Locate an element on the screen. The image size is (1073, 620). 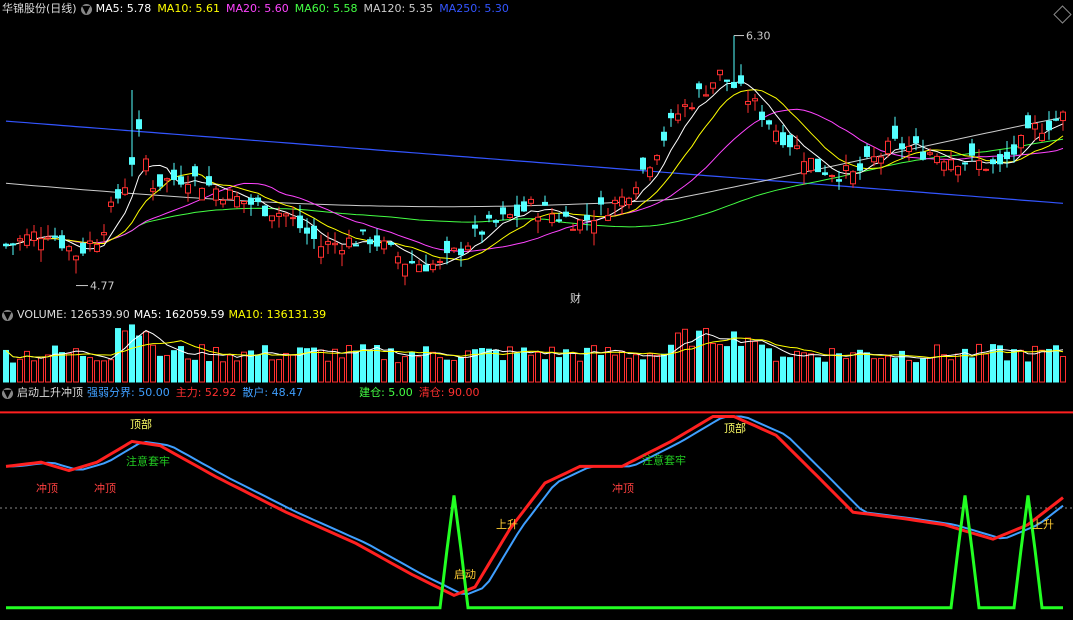
label-zhuyi: 注意套牢 is located at coordinates (148, 461).